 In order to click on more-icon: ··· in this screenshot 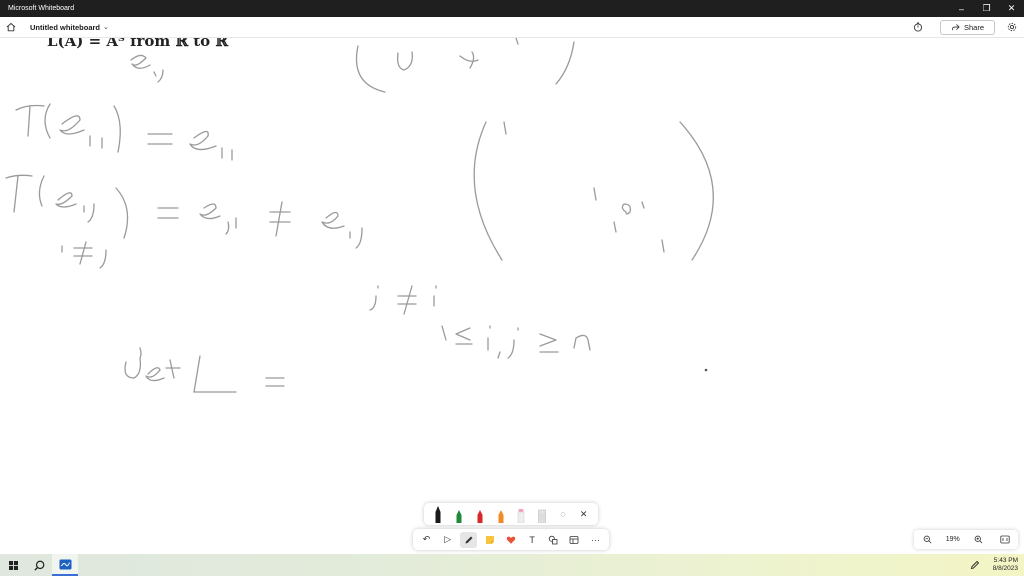, I will do `click(595, 539)`.